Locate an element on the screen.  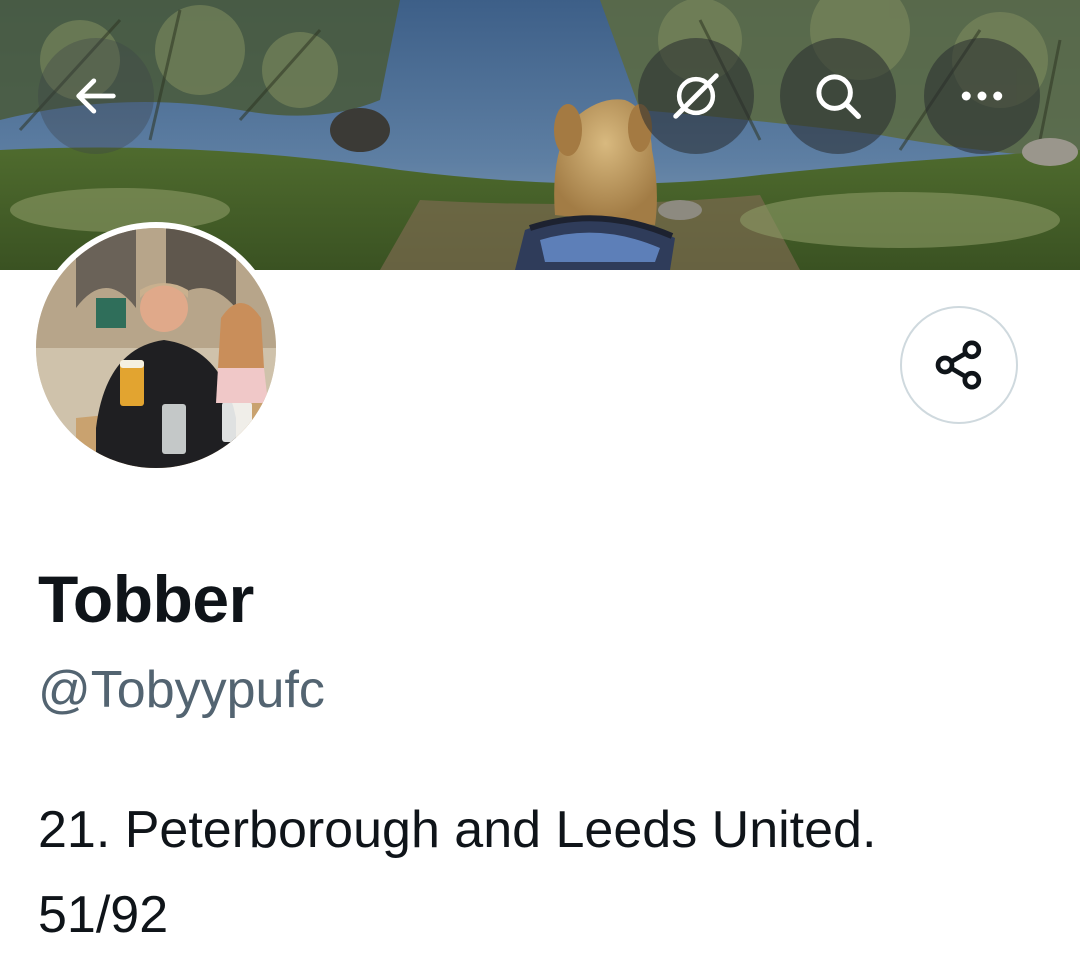
grok-icon is located at coordinates (696, 96).